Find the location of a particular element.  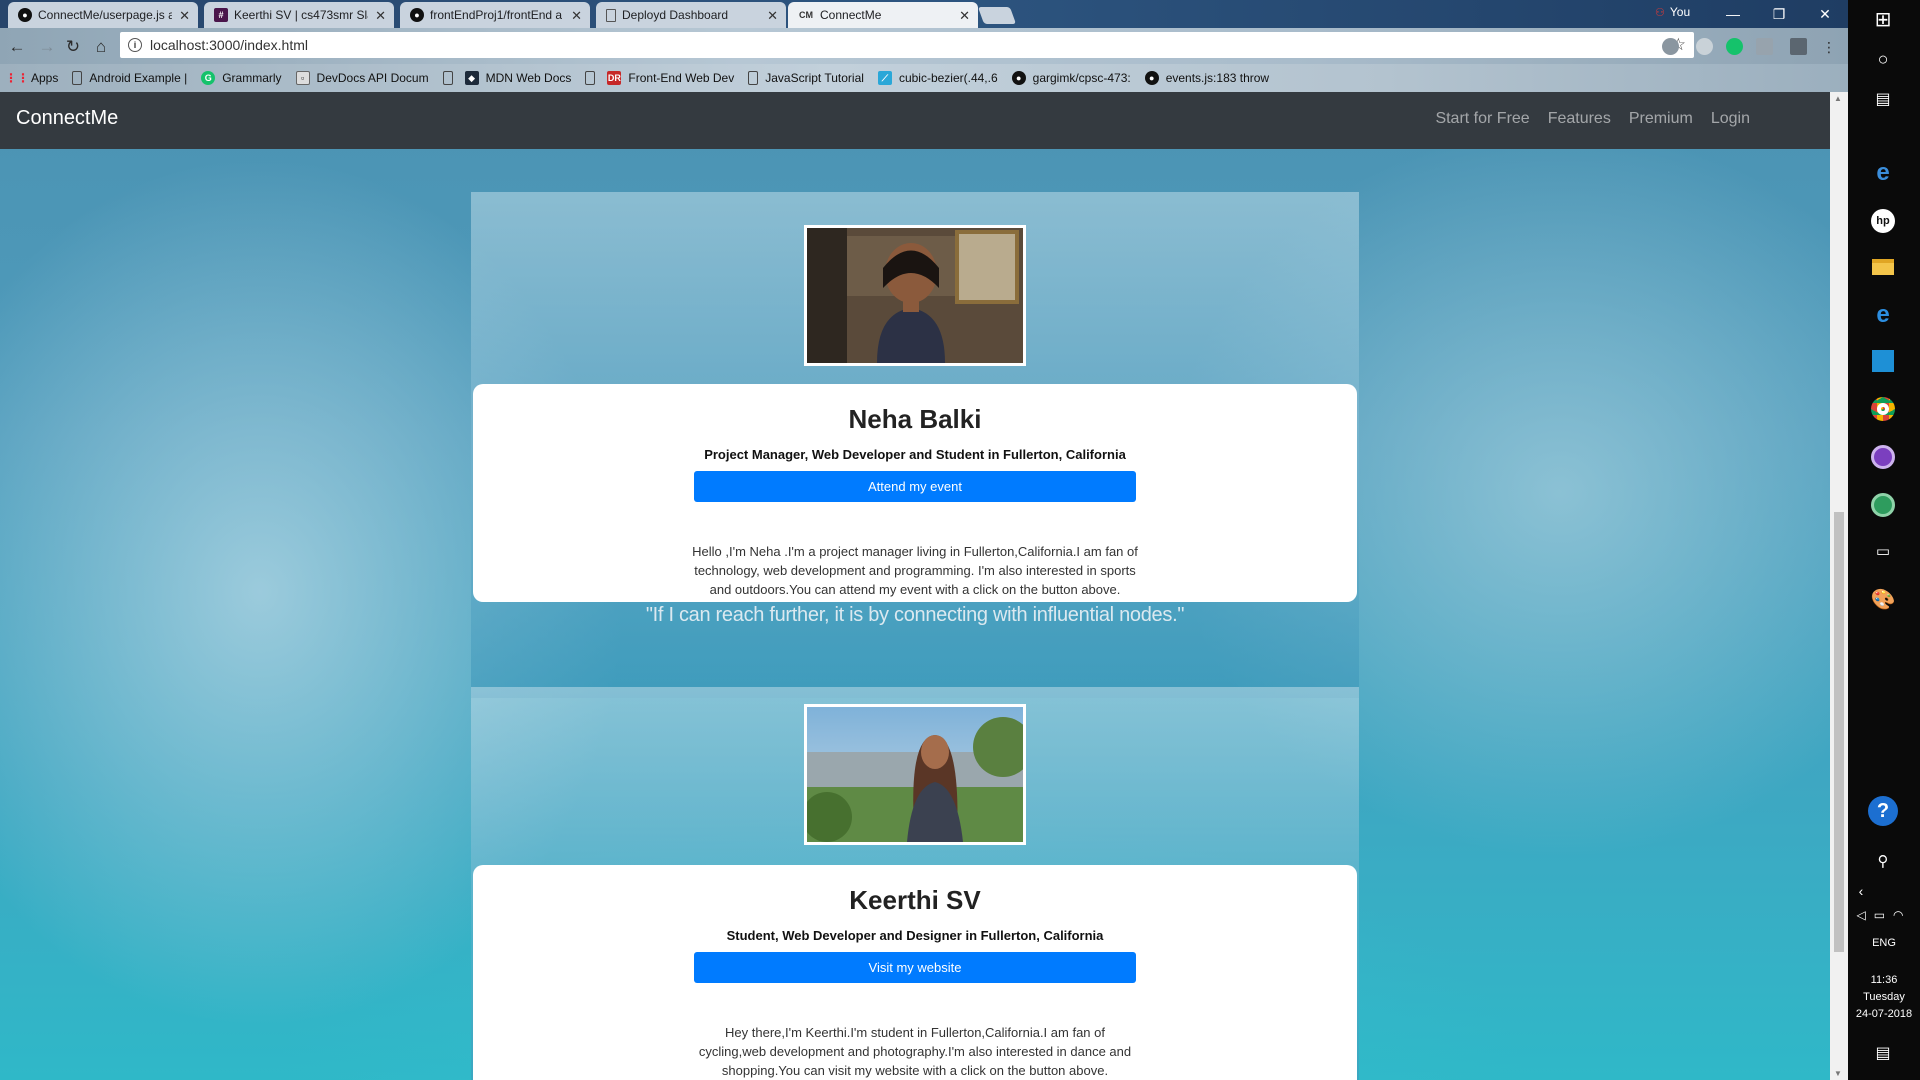

bookmark-item: JavaScript Tutorial is located at coordinates (806, 78).